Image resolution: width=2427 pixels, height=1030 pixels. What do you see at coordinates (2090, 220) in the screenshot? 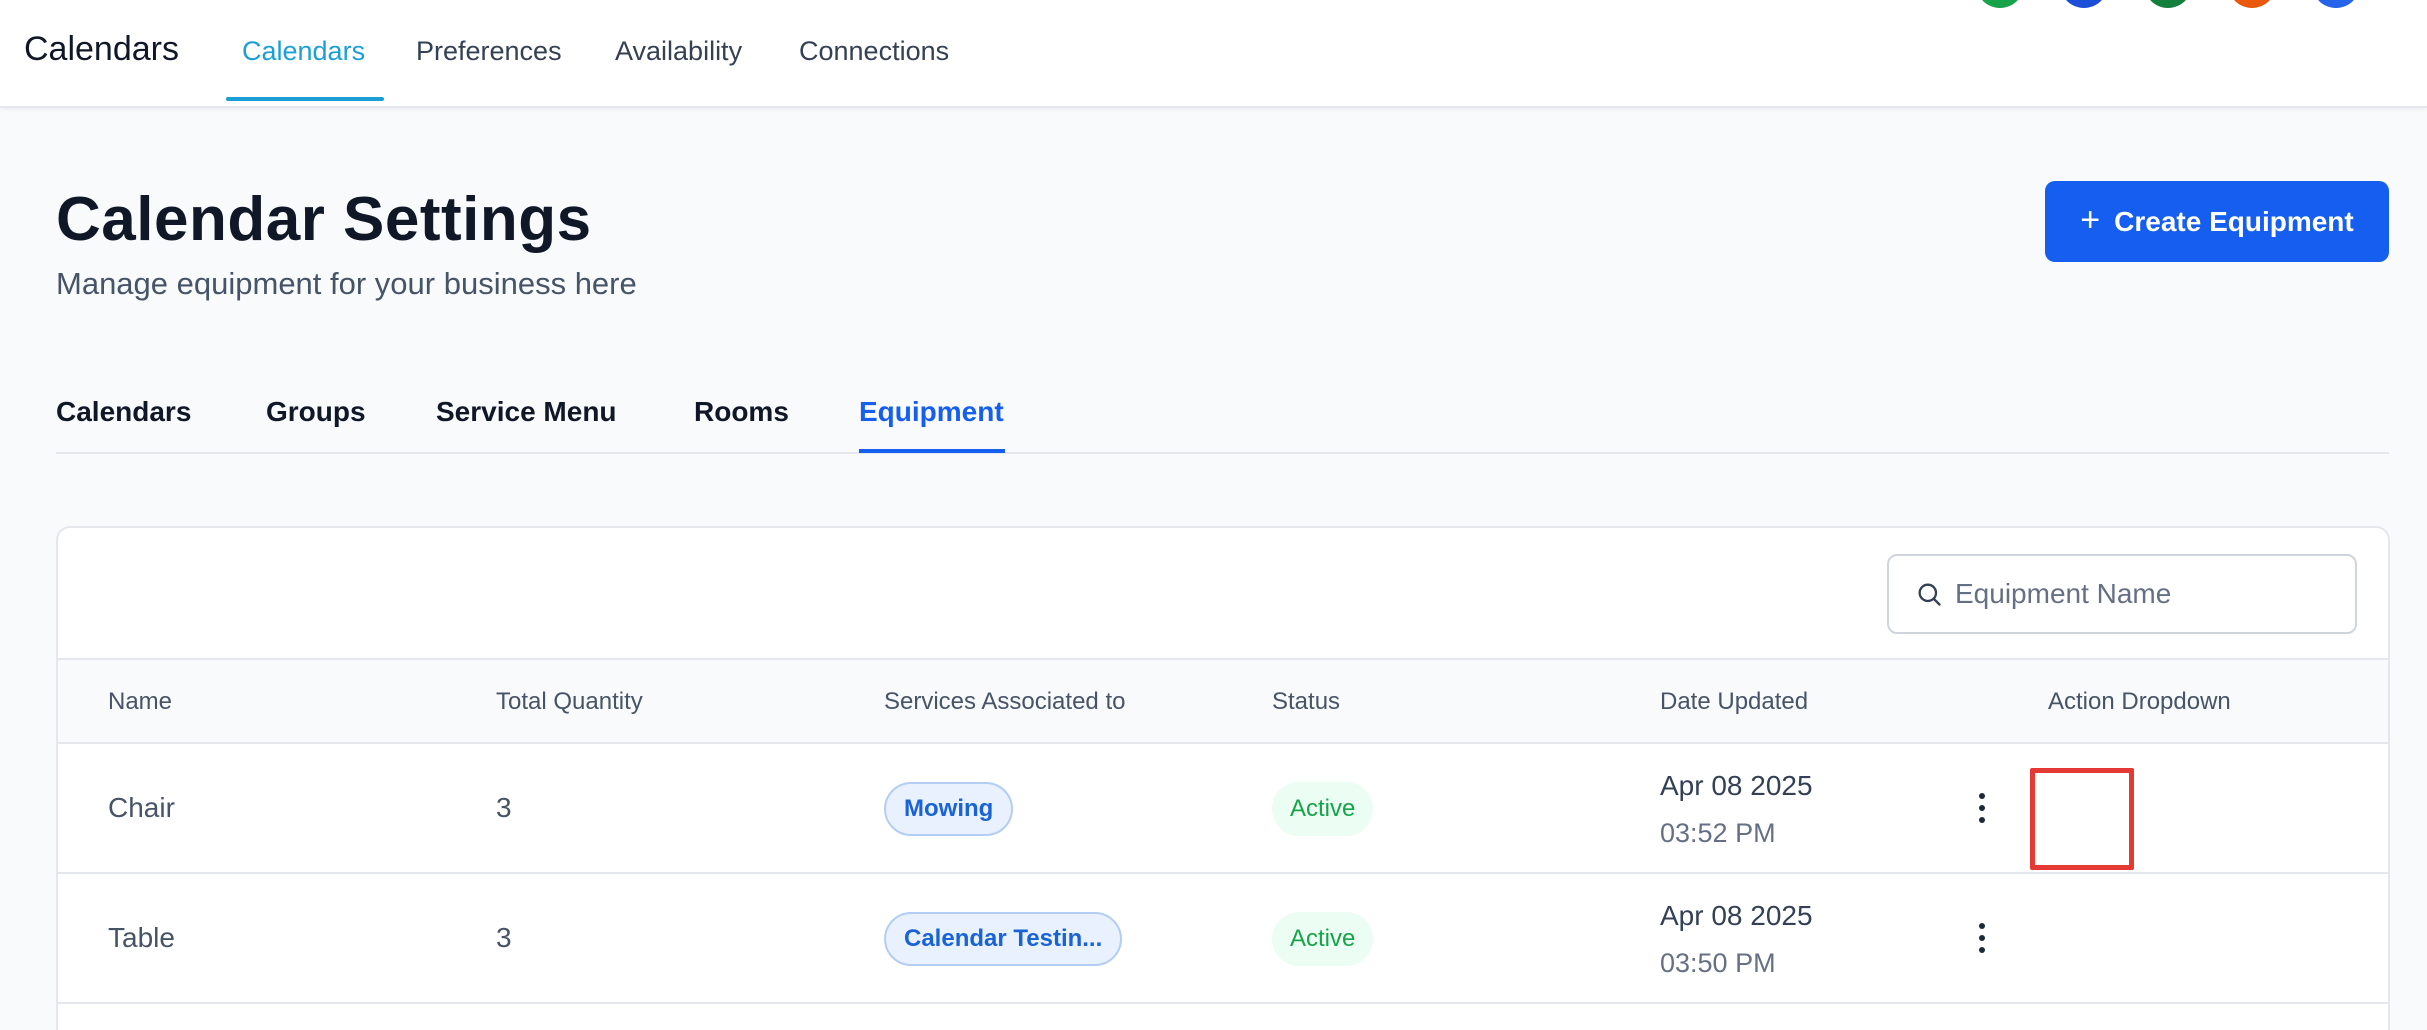
I see `plus-icon: +` at bounding box center [2090, 220].